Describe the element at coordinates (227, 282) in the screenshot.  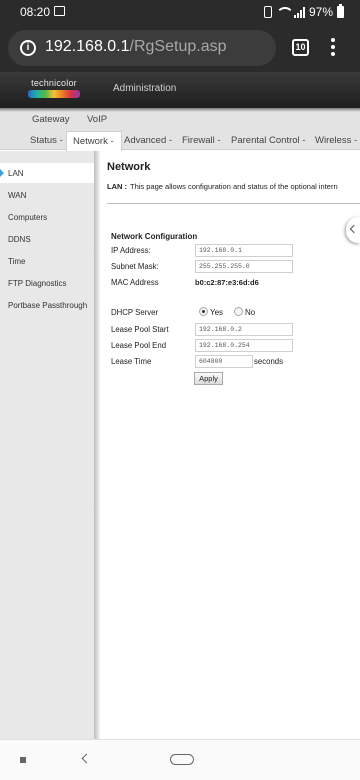
I see `mac-address-value: b0:c2:87:e3:6d:d6` at that location.